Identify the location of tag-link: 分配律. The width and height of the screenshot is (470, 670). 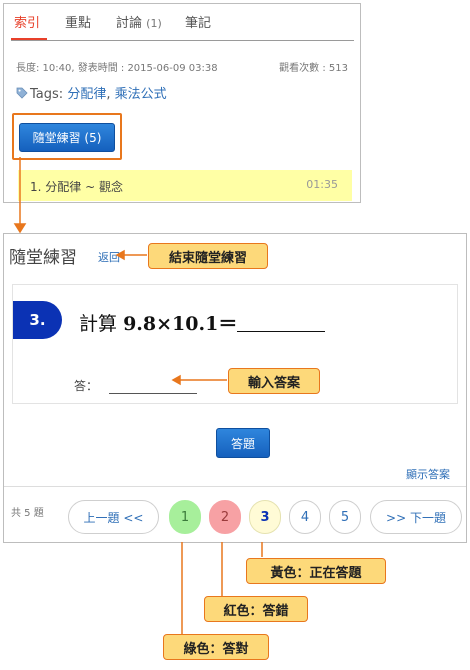
(86, 94).